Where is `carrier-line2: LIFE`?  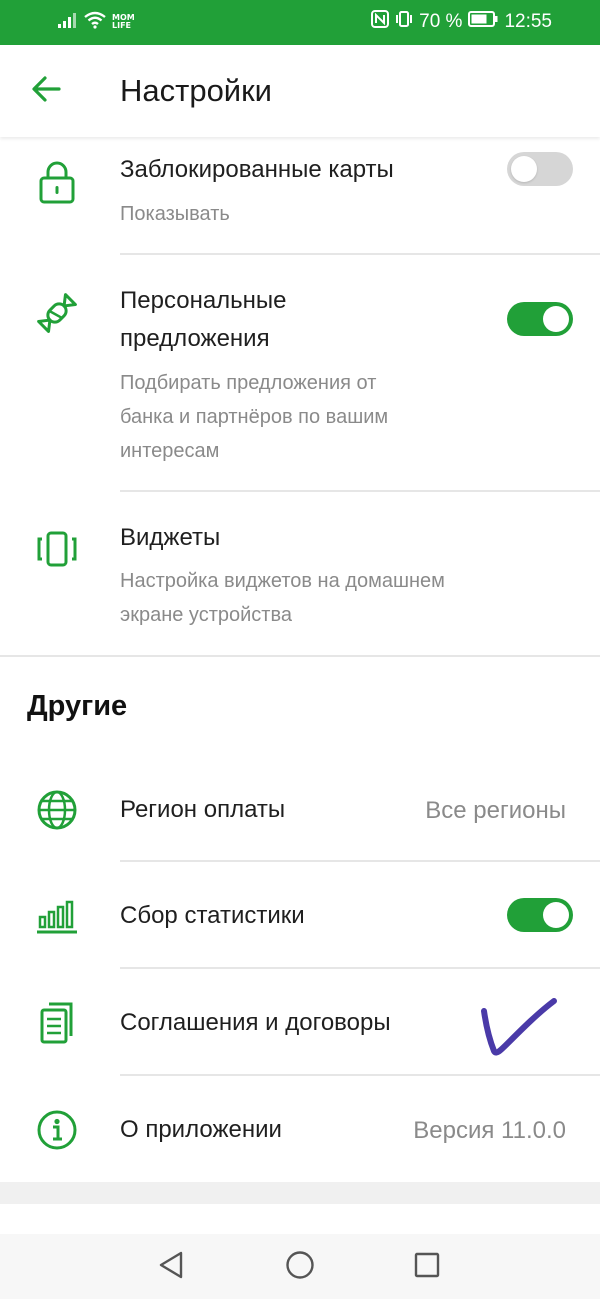 carrier-line2: LIFE is located at coordinates (122, 25).